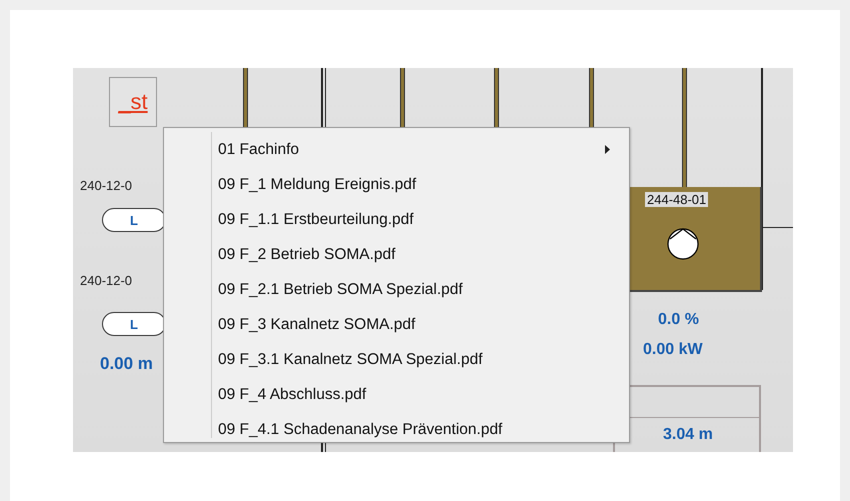 The height and width of the screenshot is (501, 850). Describe the element at coordinates (396, 149) in the screenshot. I see `menu-item: 01 Fachinfo` at that location.